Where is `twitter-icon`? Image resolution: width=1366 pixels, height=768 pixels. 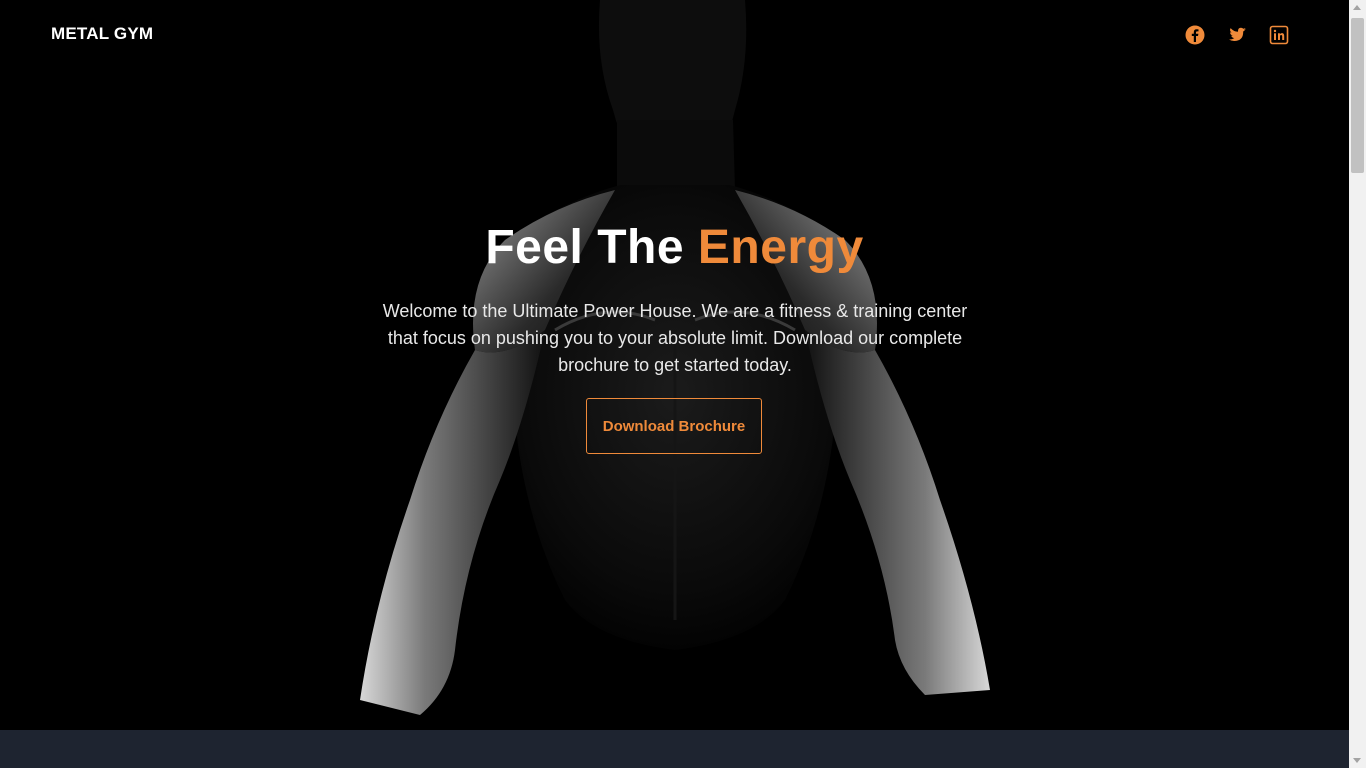 twitter-icon is located at coordinates (1237, 35).